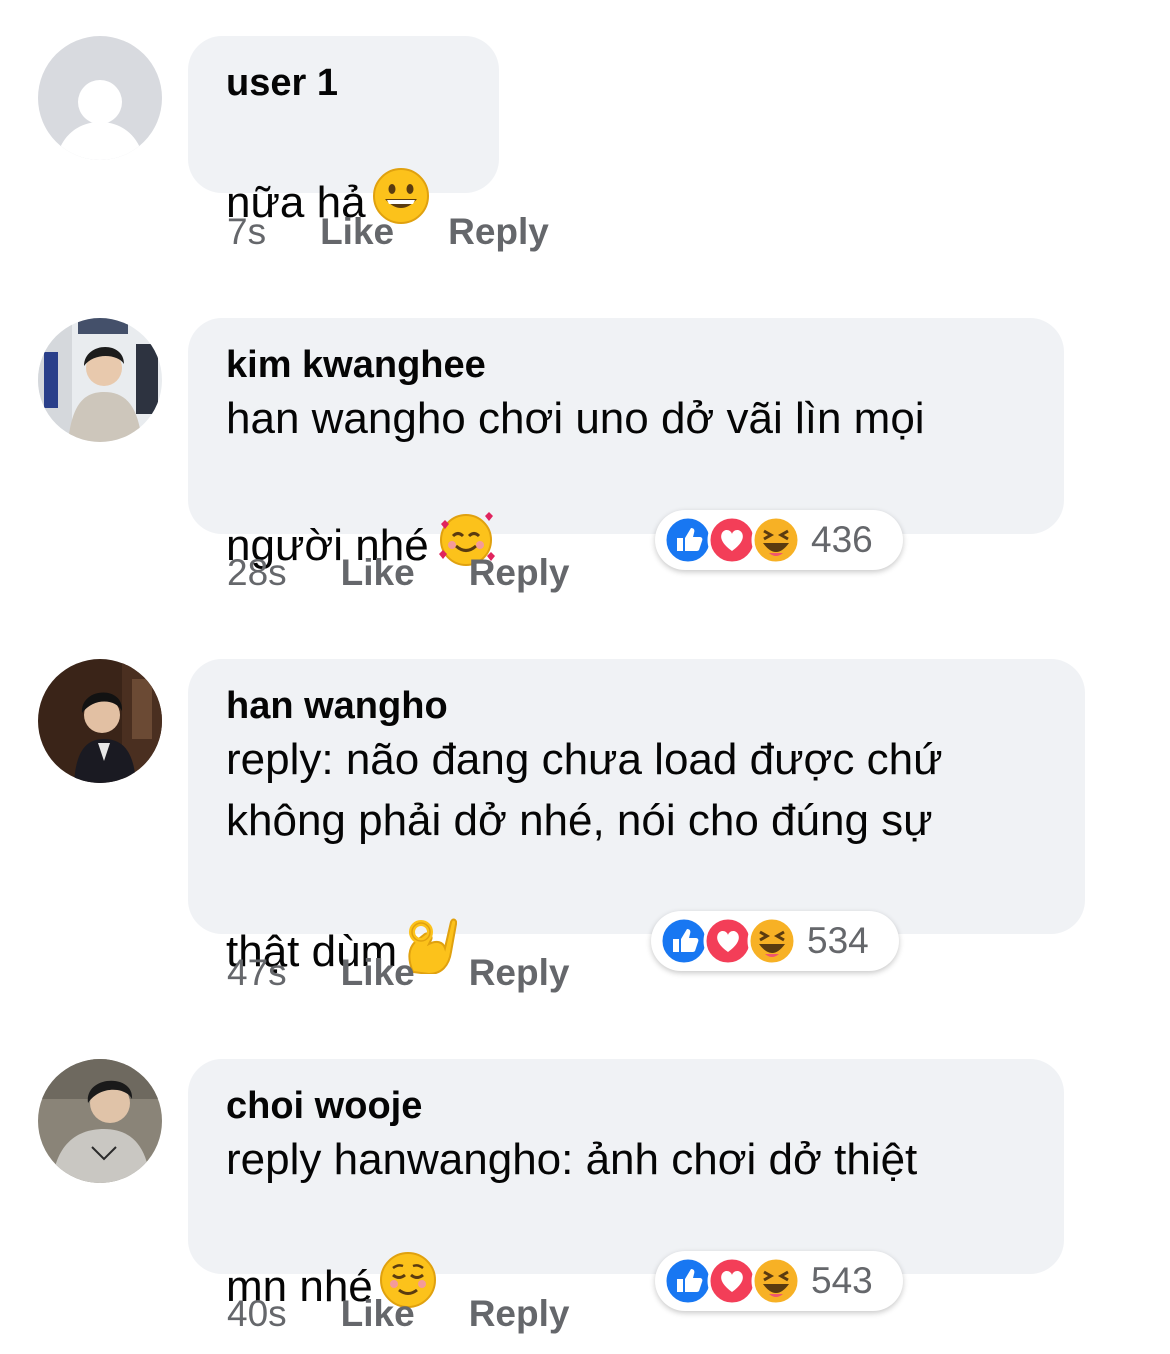 This screenshot has height=1354, width=1170. I want to click on comment-meta: 40s Like Reply, so click(398, 1314).